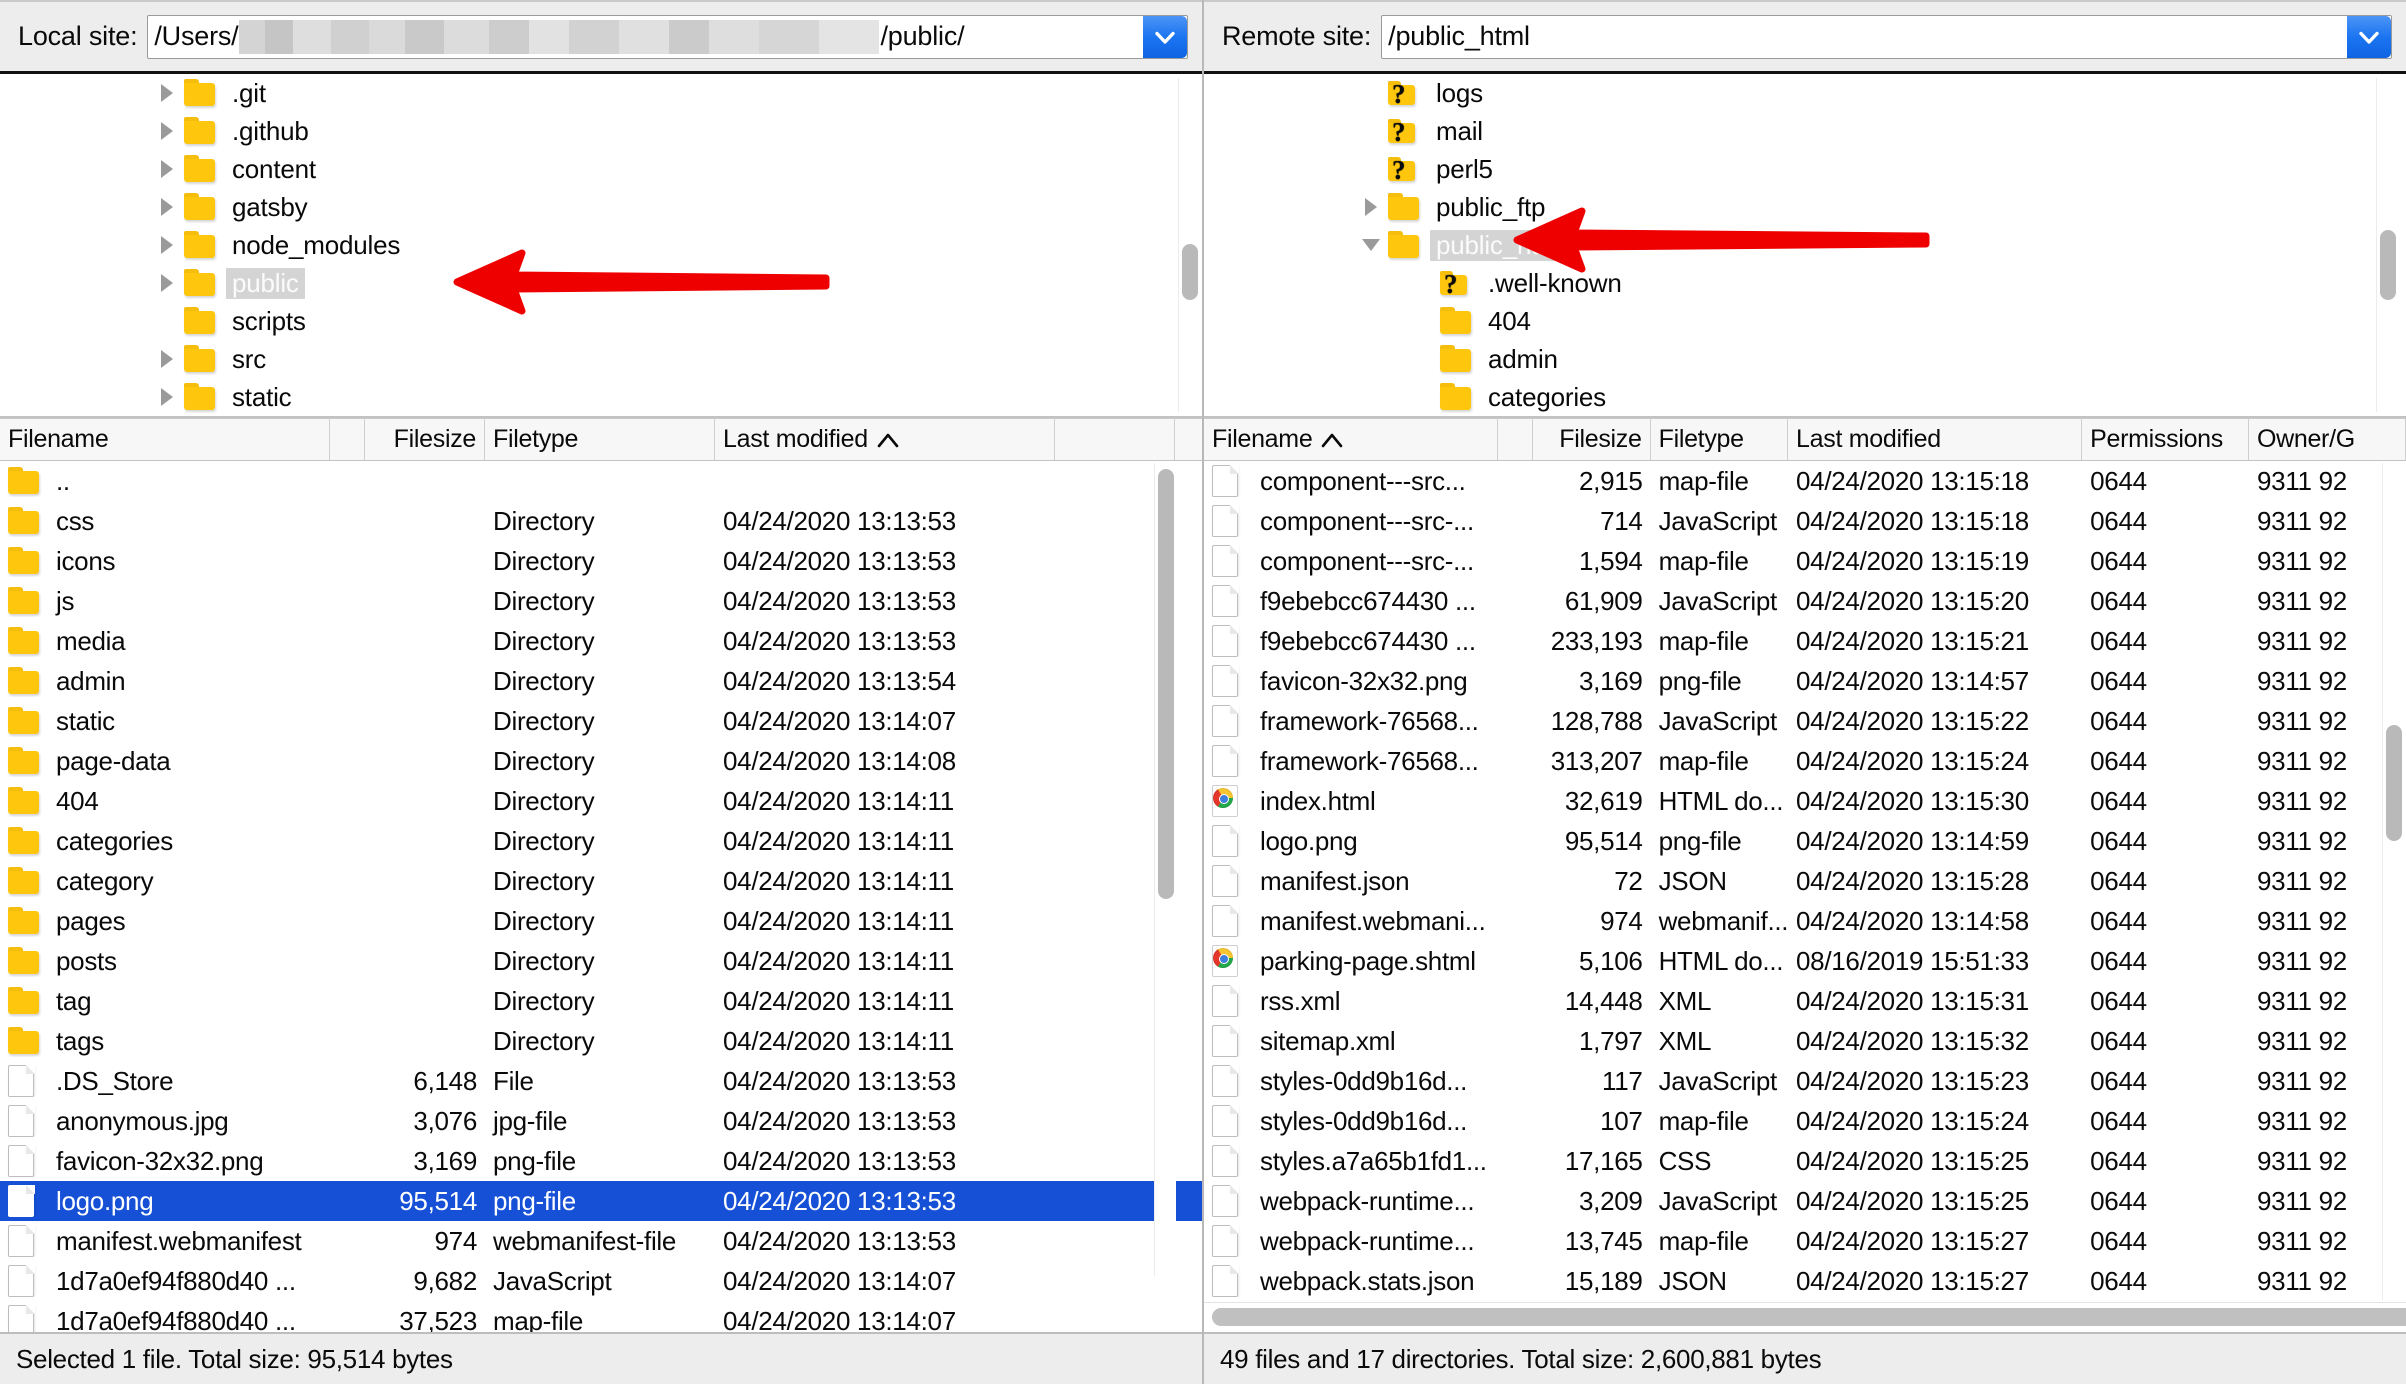  I want to click on tree-item-scripts: scripts, so click(601, 321).